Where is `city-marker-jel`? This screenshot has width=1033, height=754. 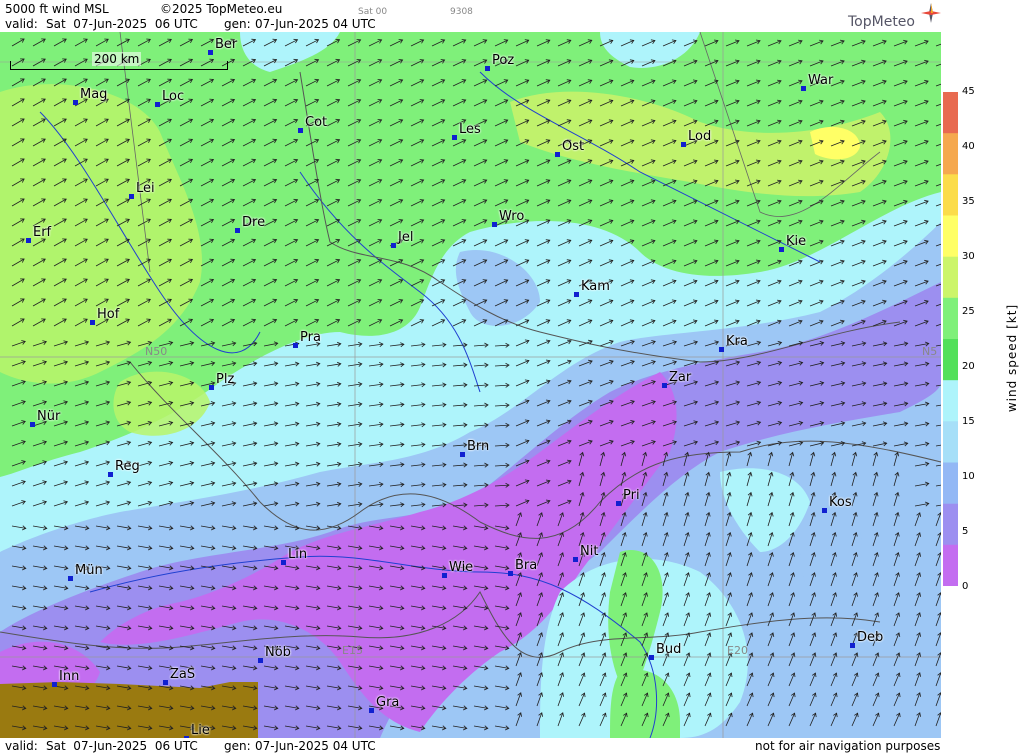 city-marker-jel is located at coordinates (393, 245).